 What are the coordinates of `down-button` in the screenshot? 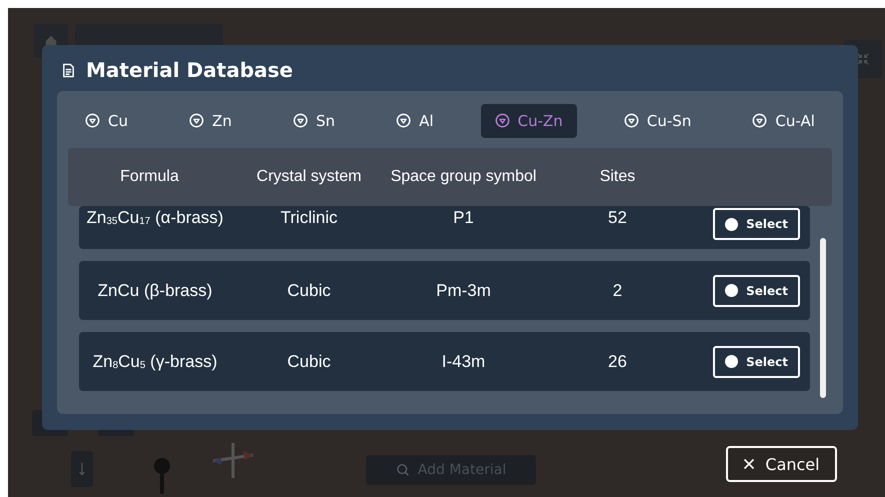 It's located at (82, 469).